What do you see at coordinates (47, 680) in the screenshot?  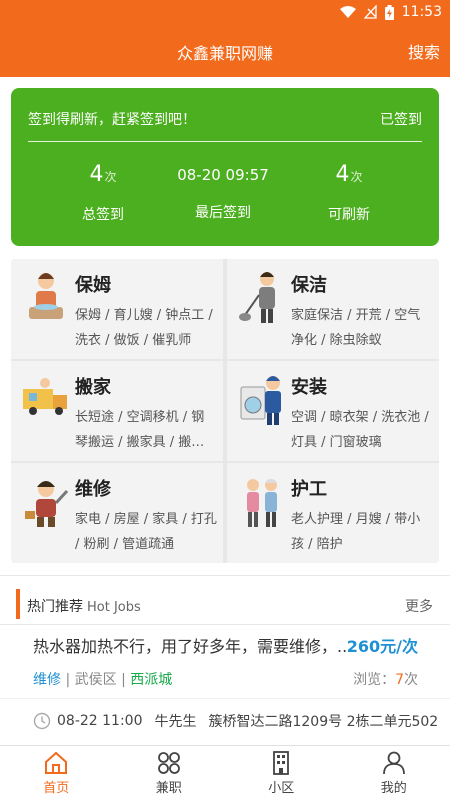 I see `job-category-tag: 维修` at bounding box center [47, 680].